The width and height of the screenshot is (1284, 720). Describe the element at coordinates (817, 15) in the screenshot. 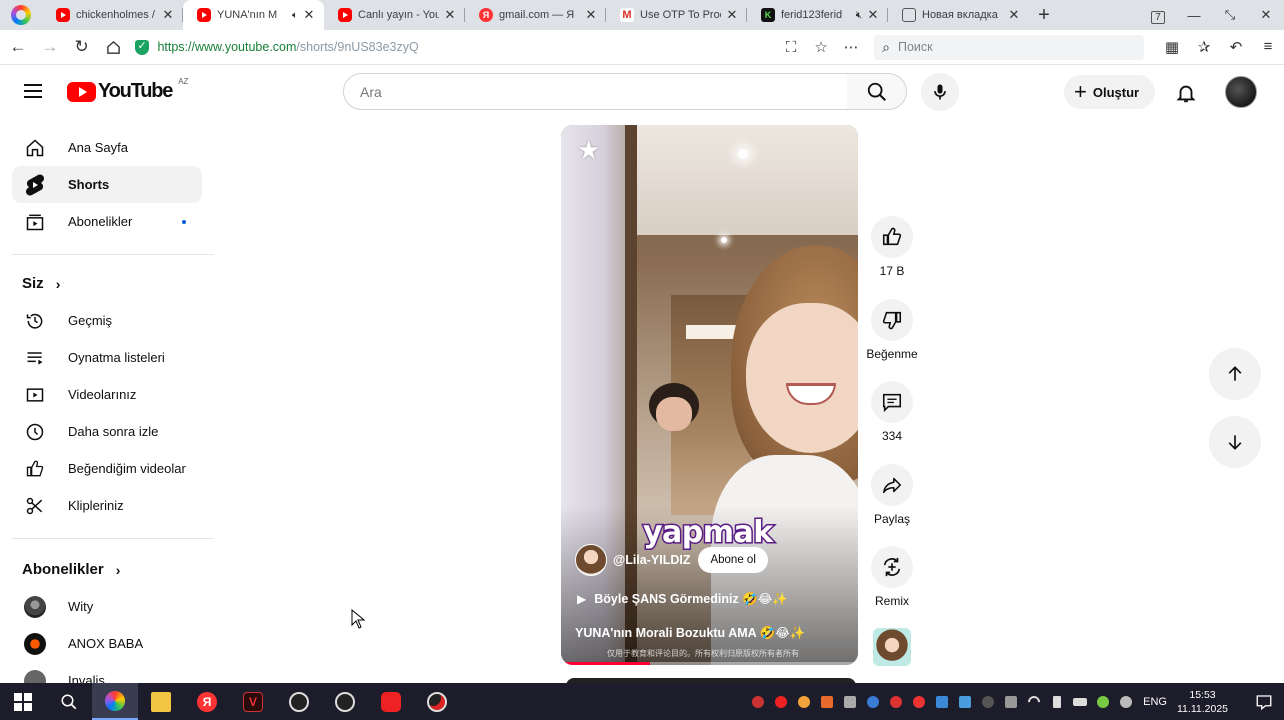

I see `tab-kick-ferid: K ferid123ferid 🔇︎ ✕` at that location.